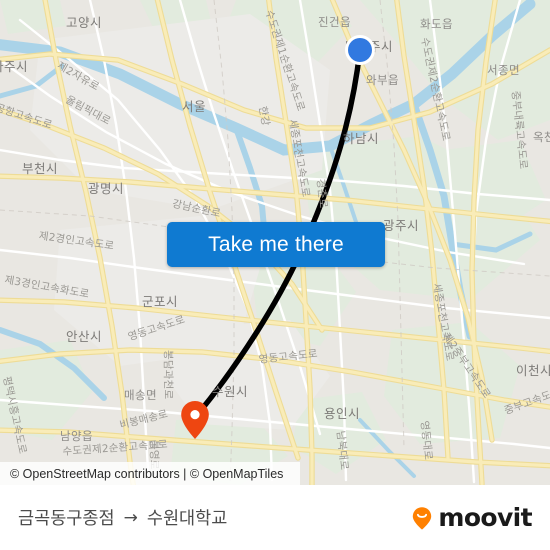  What do you see at coordinates (422, 518) in the screenshot?
I see `moovit-pin-icon` at bounding box center [422, 518].